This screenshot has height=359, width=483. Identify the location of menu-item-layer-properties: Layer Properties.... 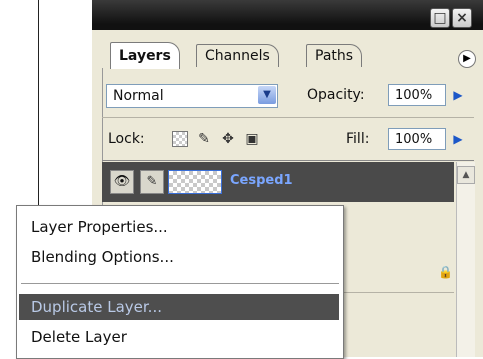
(179, 227).